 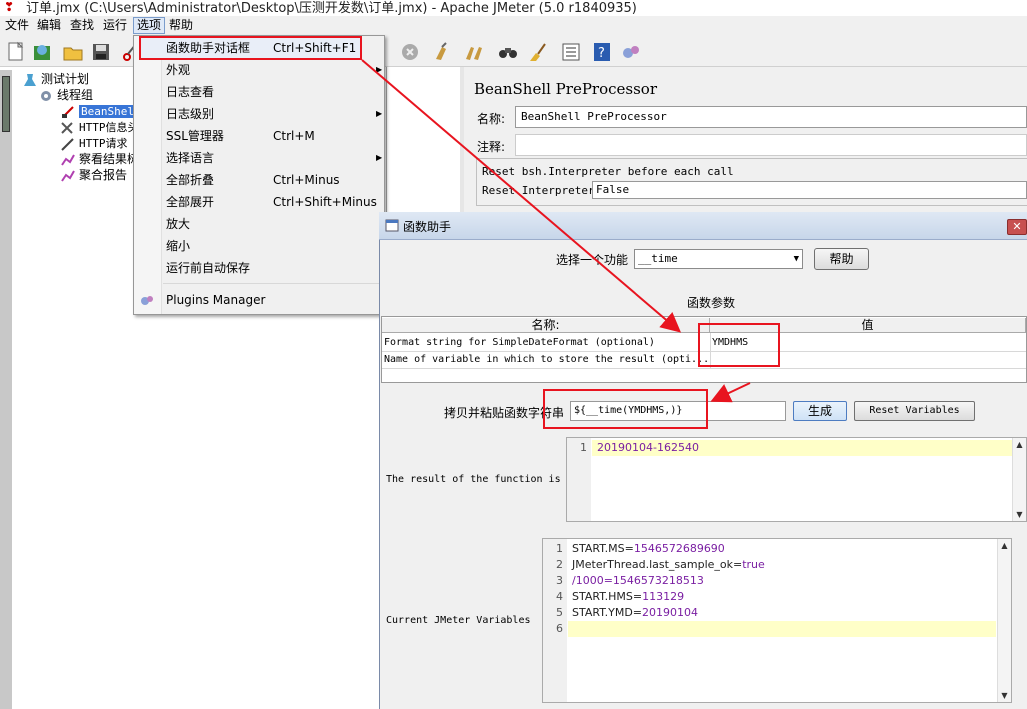 What do you see at coordinates (215, 300) in the screenshot?
I see `menu-item-plugins-manager: Plugins Manager` at bounding box center [215, 300].